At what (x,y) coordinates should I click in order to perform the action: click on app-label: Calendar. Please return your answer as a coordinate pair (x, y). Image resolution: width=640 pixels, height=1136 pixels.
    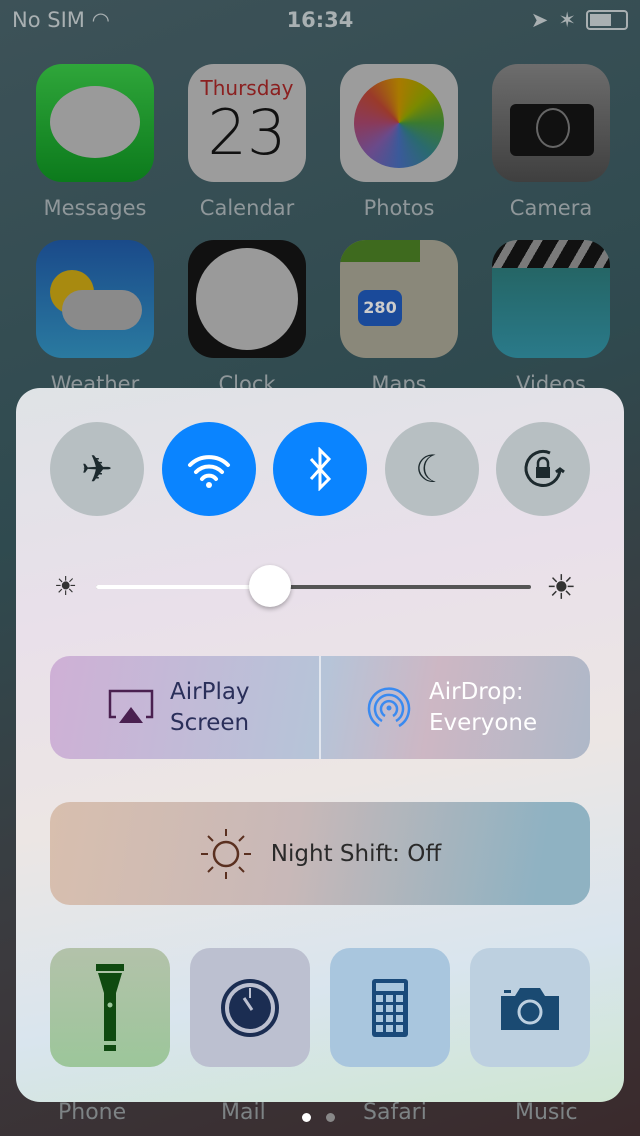
    Looking at the image, I should click on (247, 208).